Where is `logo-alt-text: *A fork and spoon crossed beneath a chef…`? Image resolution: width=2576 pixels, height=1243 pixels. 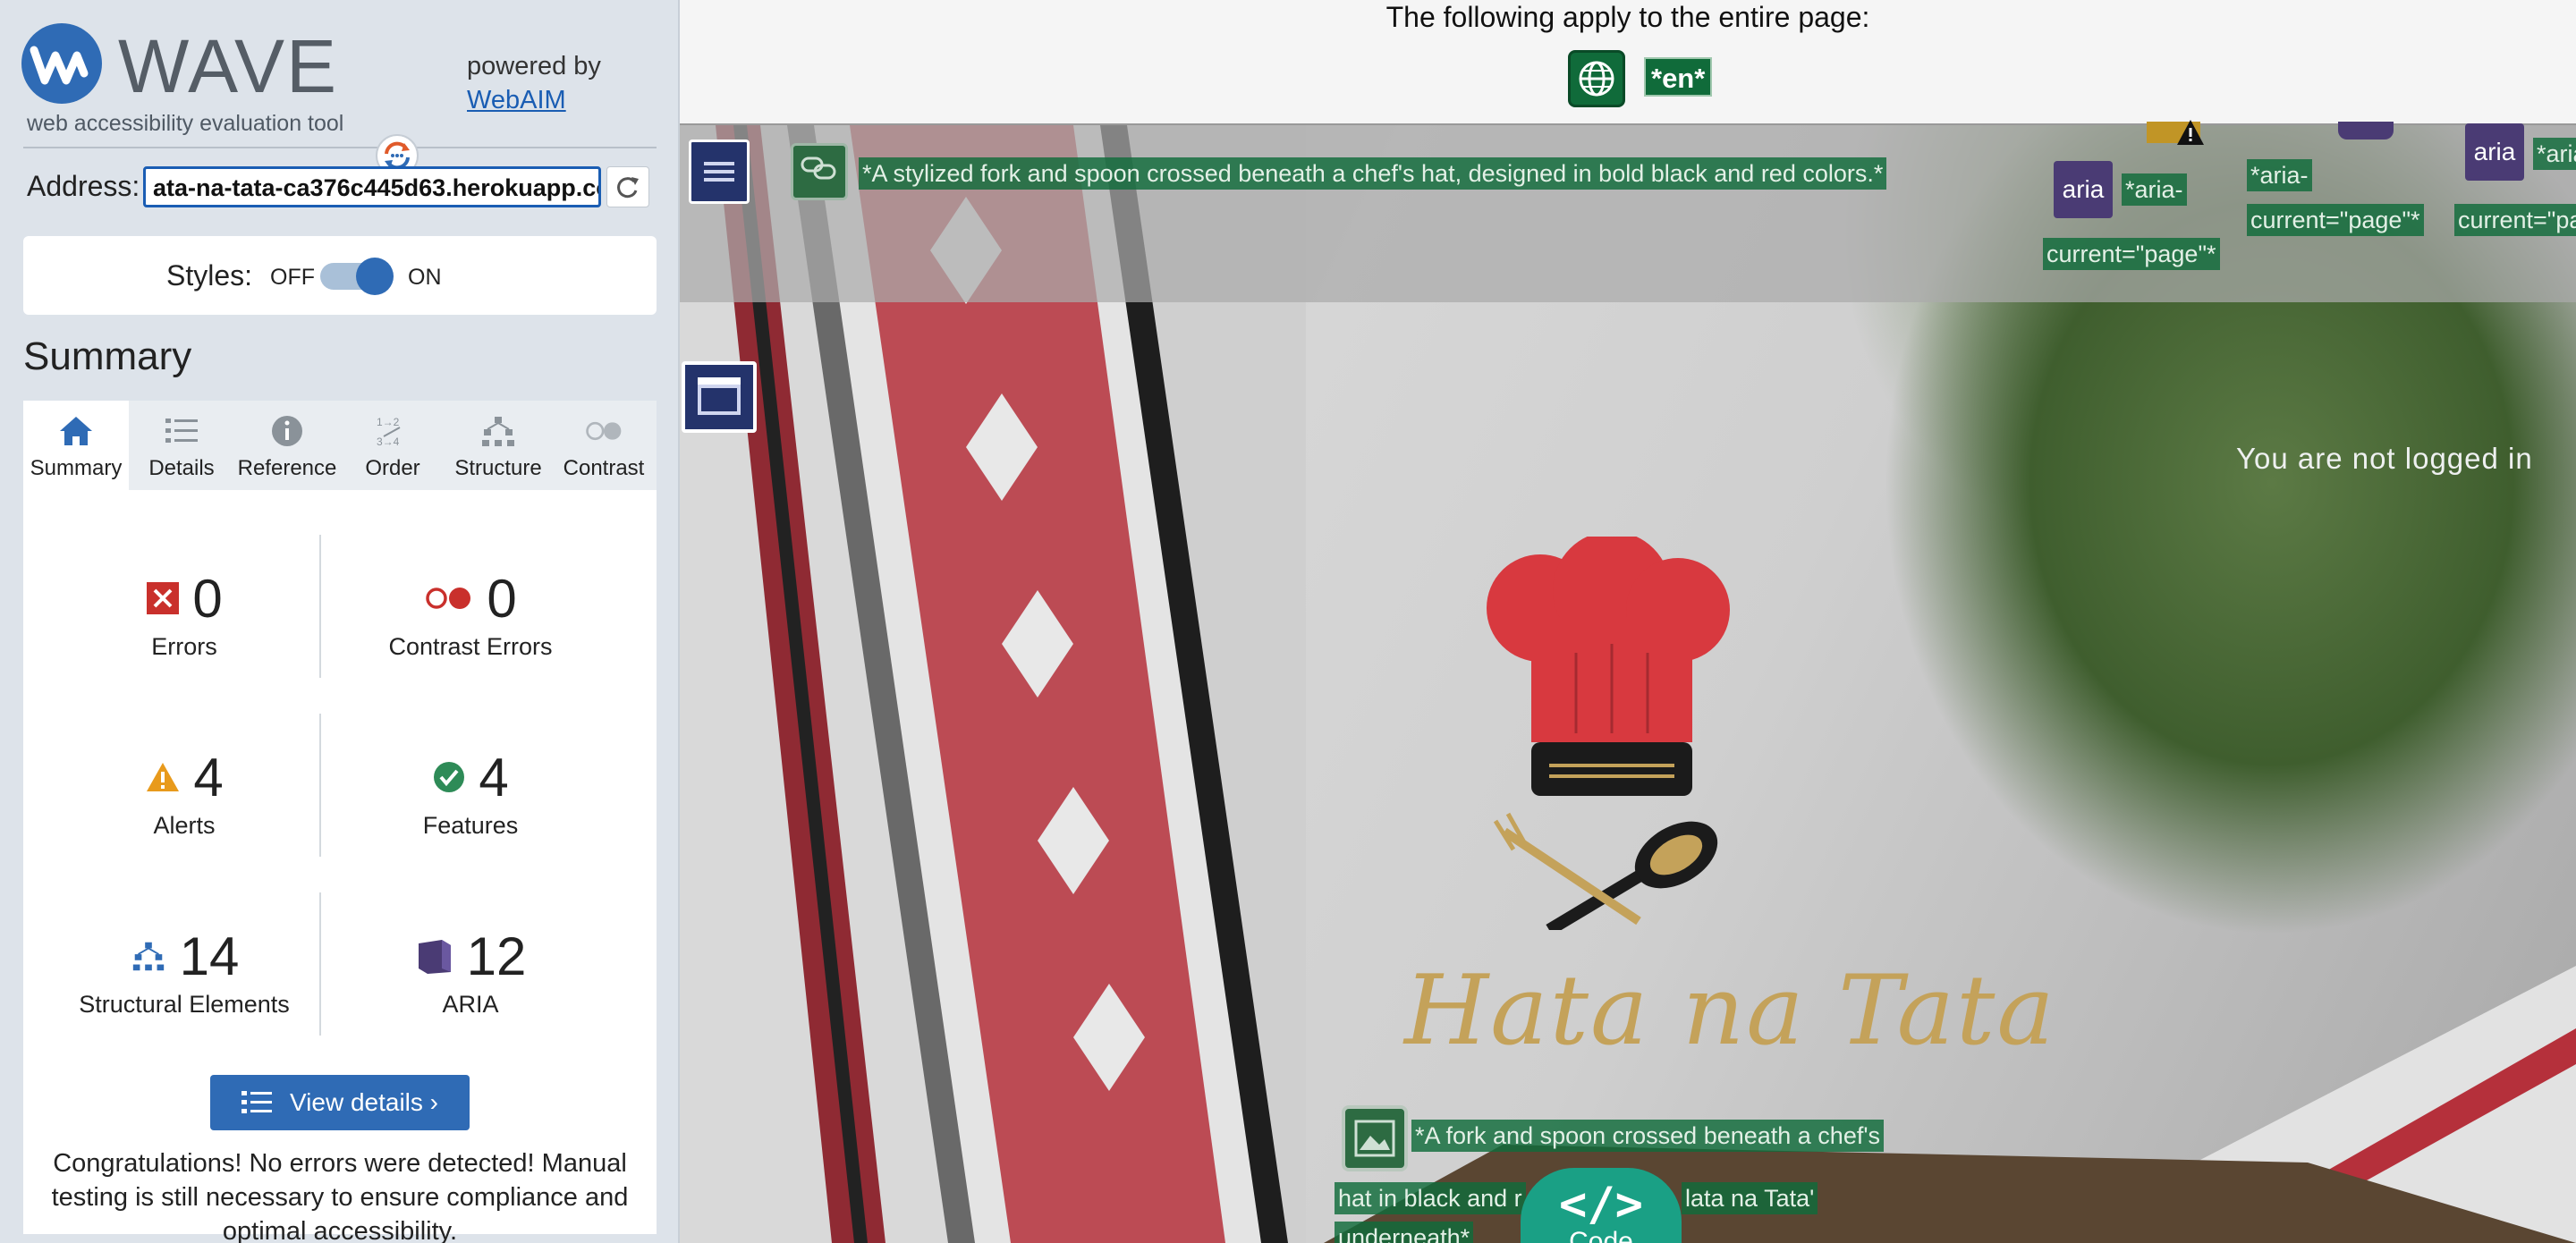 logo-alt-text: *A fork and spoon crossed beneath a chef… is located at coordinates (1648, 1136).